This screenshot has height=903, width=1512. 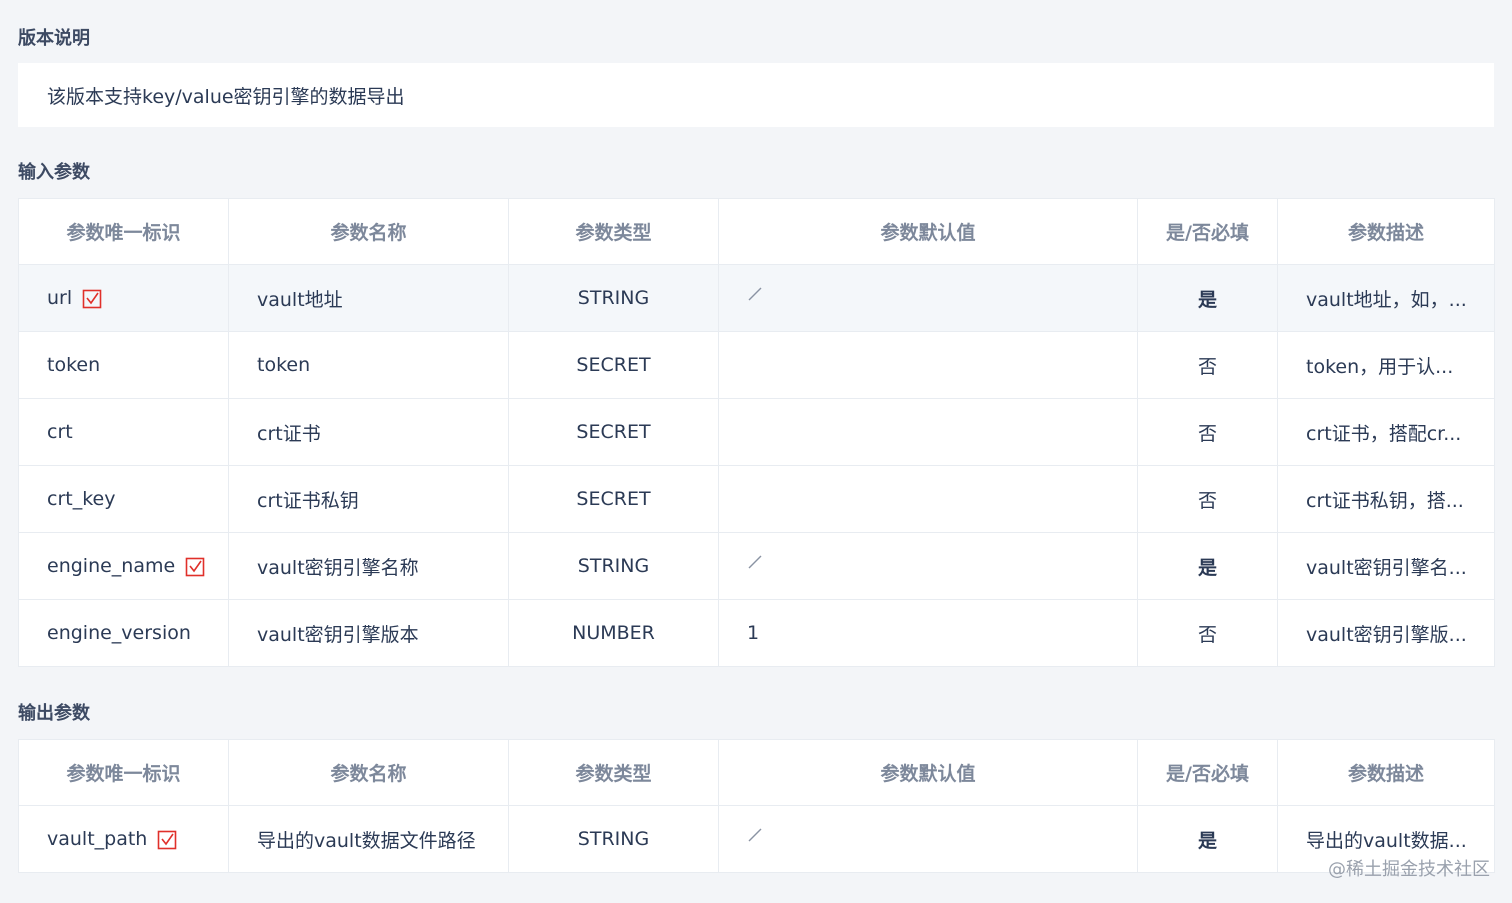 What do you see at coordinates (368, 298) in the screenshot?
I see `param-name-cell: vault地址` at bounding box center [368, 298].